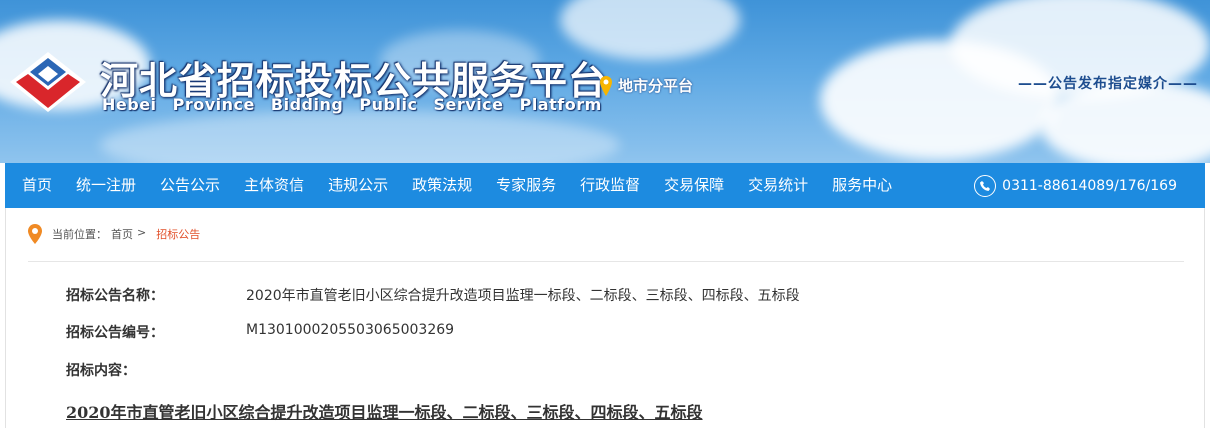  Describe the element at coordinates (156, 370) in the screenshot. I see `announcement-content-row: 招标内容：` at that location.